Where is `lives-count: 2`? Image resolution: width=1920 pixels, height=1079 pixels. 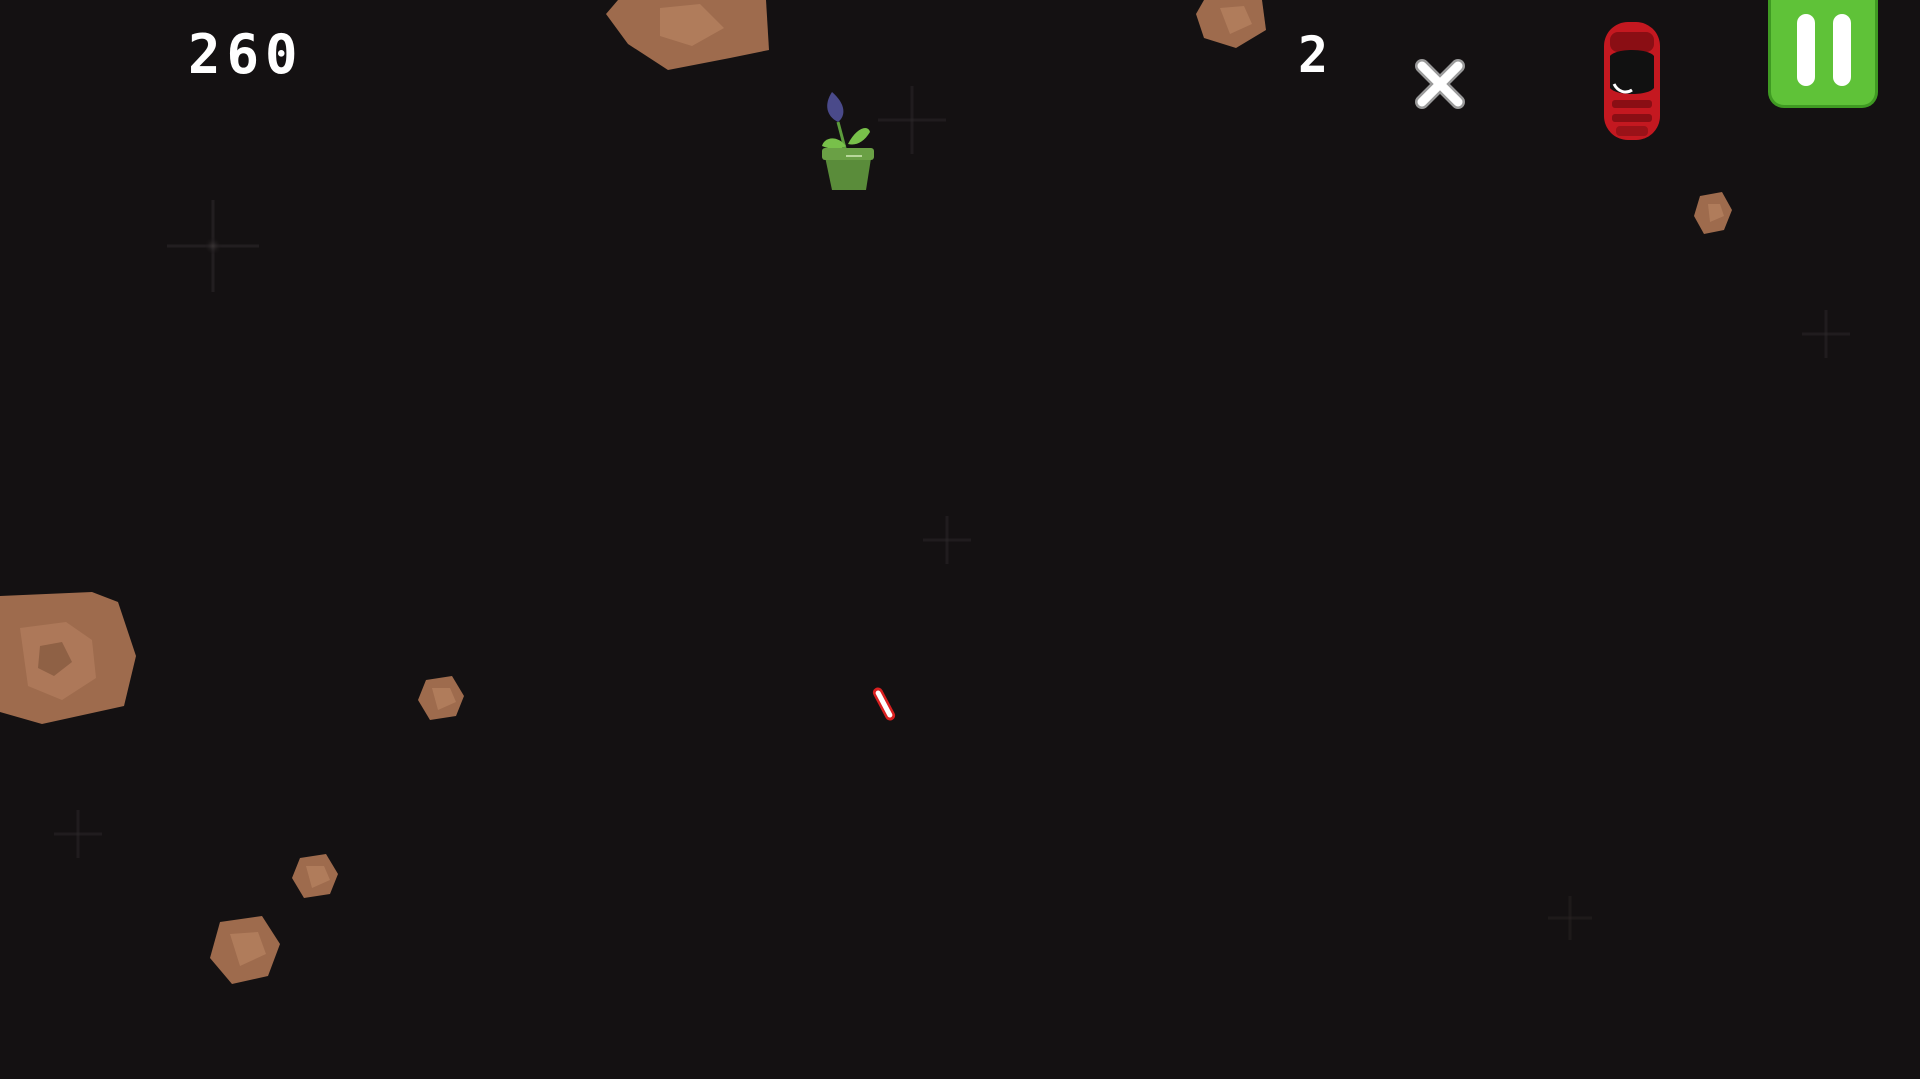 lives-count: 2 is located at coordinates (1316, 55).